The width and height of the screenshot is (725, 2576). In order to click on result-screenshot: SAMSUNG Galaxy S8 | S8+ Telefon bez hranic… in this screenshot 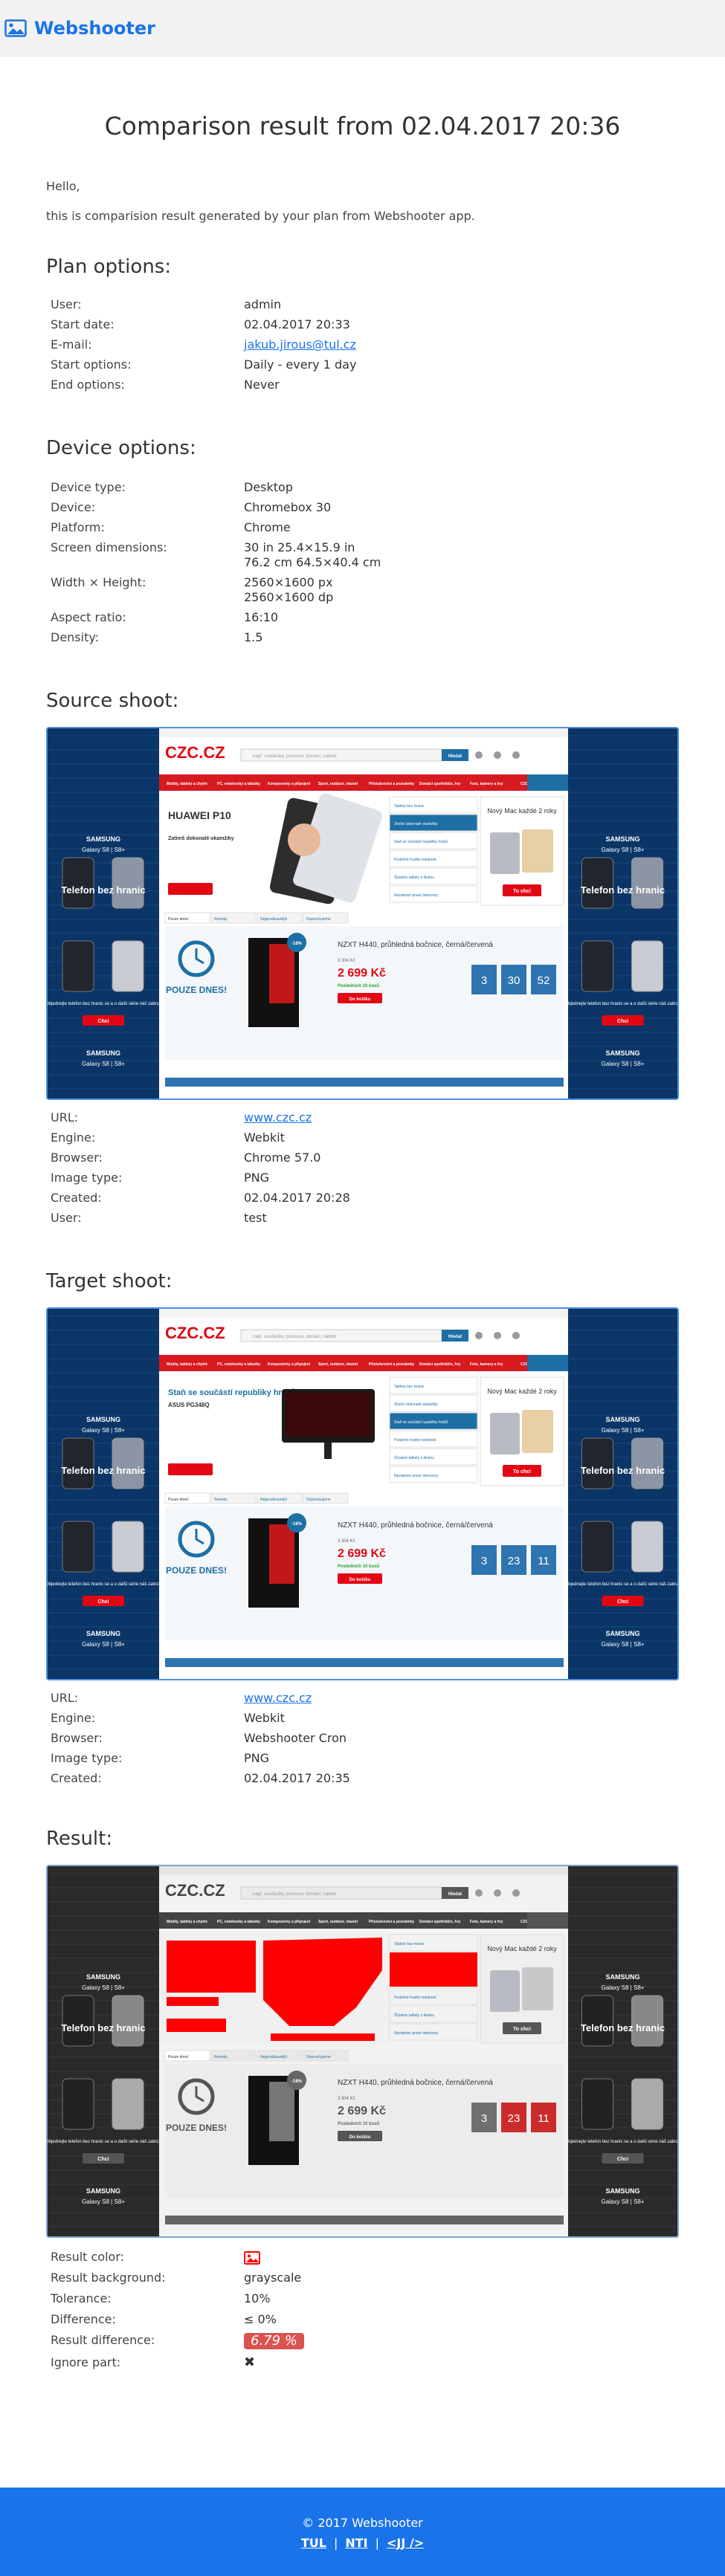, I will do `click(362, 2052)`.